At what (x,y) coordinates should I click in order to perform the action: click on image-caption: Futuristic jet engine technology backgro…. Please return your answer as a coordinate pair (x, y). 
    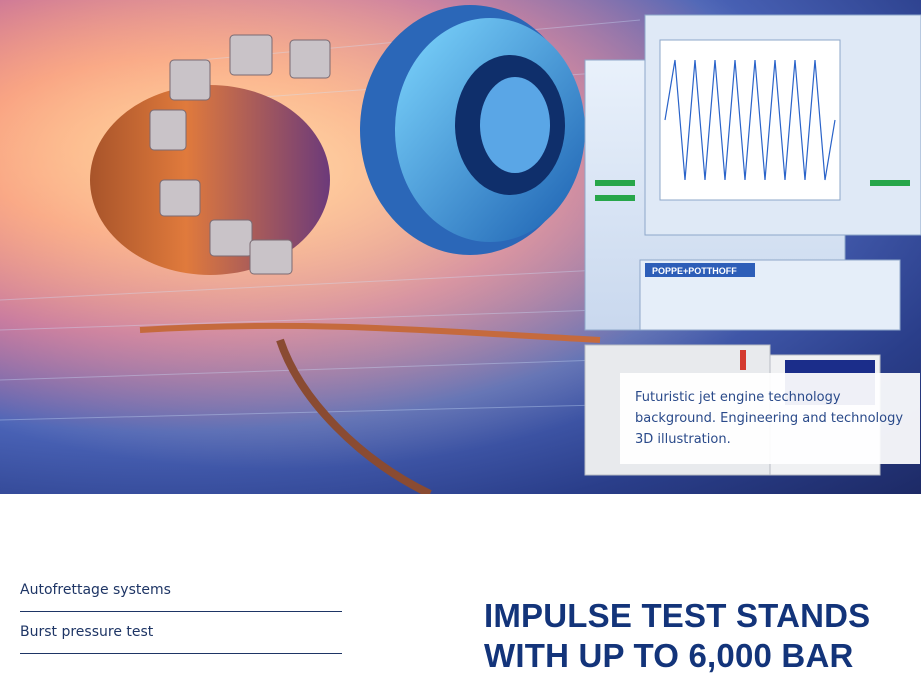
    Looking at the image, I should click on (770, 418).